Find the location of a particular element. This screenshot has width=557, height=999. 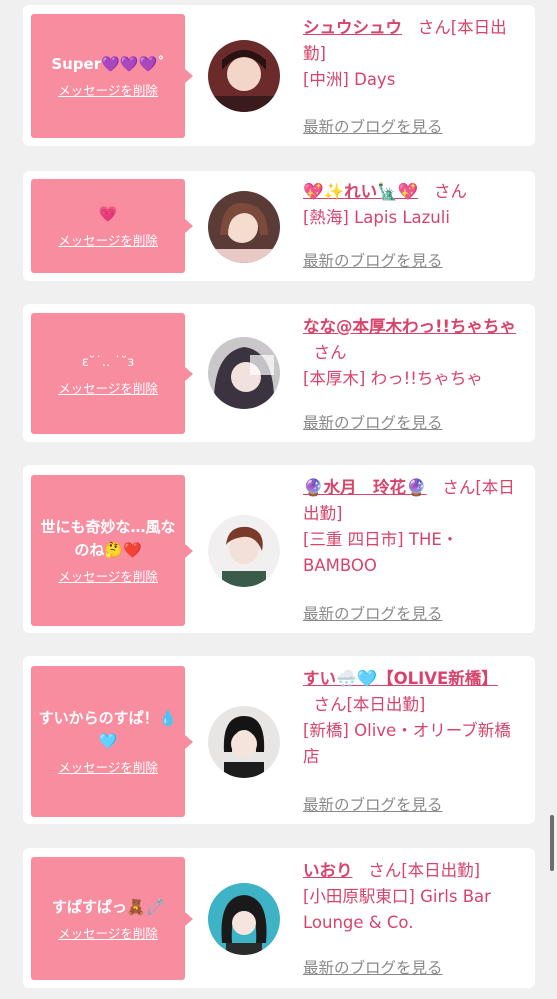

cast-info: なな@本厚木わっ!!ちゃちゃ さん [本厚木] わっ!!ちゃちゃ is located at coordinates (414, 353).